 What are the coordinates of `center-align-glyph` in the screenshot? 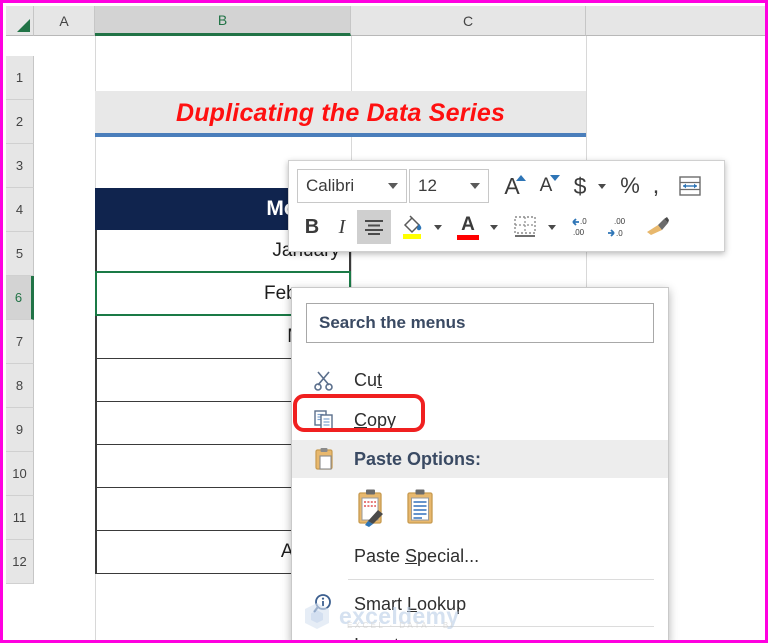 It's located at (374, 227).